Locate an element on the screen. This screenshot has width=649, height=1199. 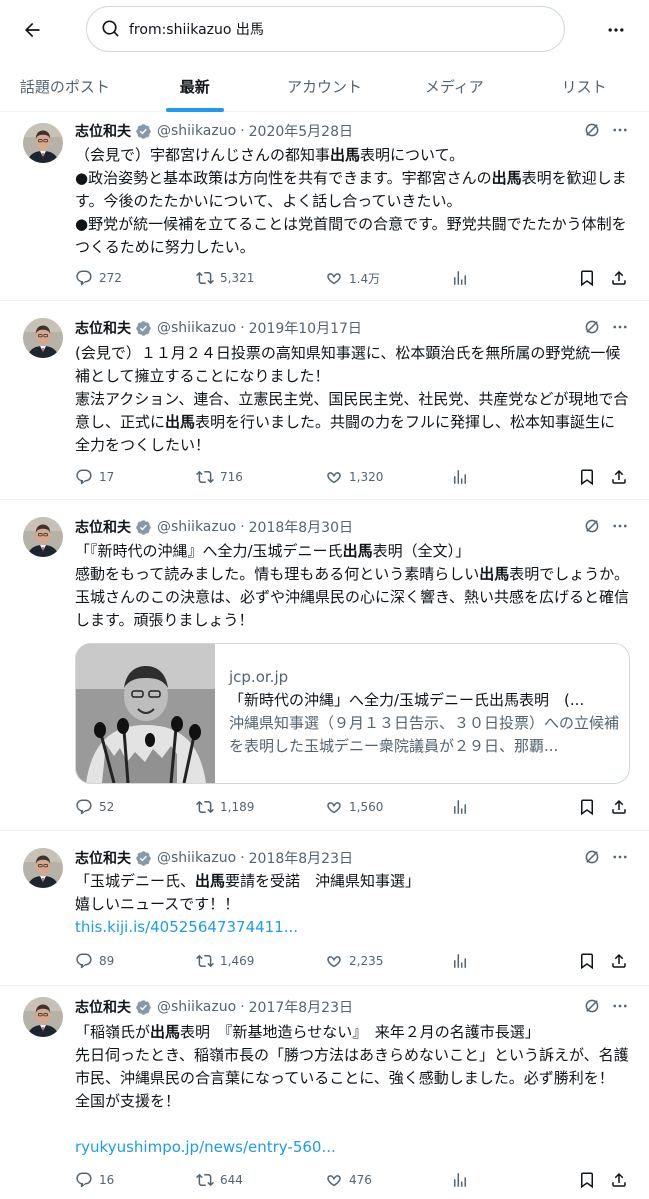
like-button: 476 is located at coordinates (348, 1180).